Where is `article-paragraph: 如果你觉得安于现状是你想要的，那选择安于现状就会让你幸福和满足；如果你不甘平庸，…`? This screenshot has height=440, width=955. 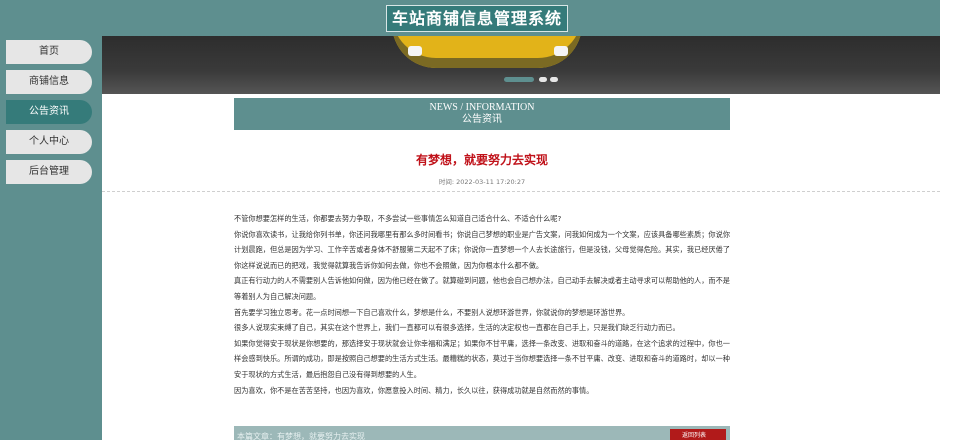 article-paragraph: 如果你觉得安于现状是你想要的，那选择安于现状就会让你幸福和满足；如果你不甘平庸，… is located at coordinates (482, 358).